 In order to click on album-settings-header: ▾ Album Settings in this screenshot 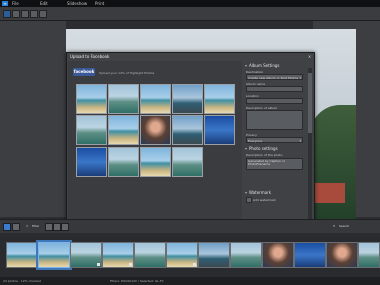, I will do `click(262, 65)`.